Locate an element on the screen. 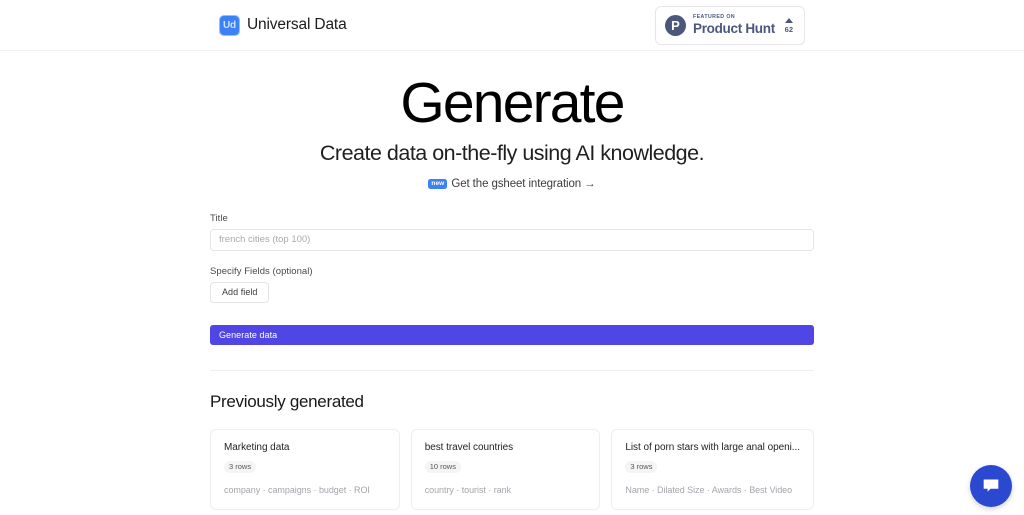 This screenshot has width=1024, height=515. product-hunt-logo-icon: P is located at coordinates (675, 25).